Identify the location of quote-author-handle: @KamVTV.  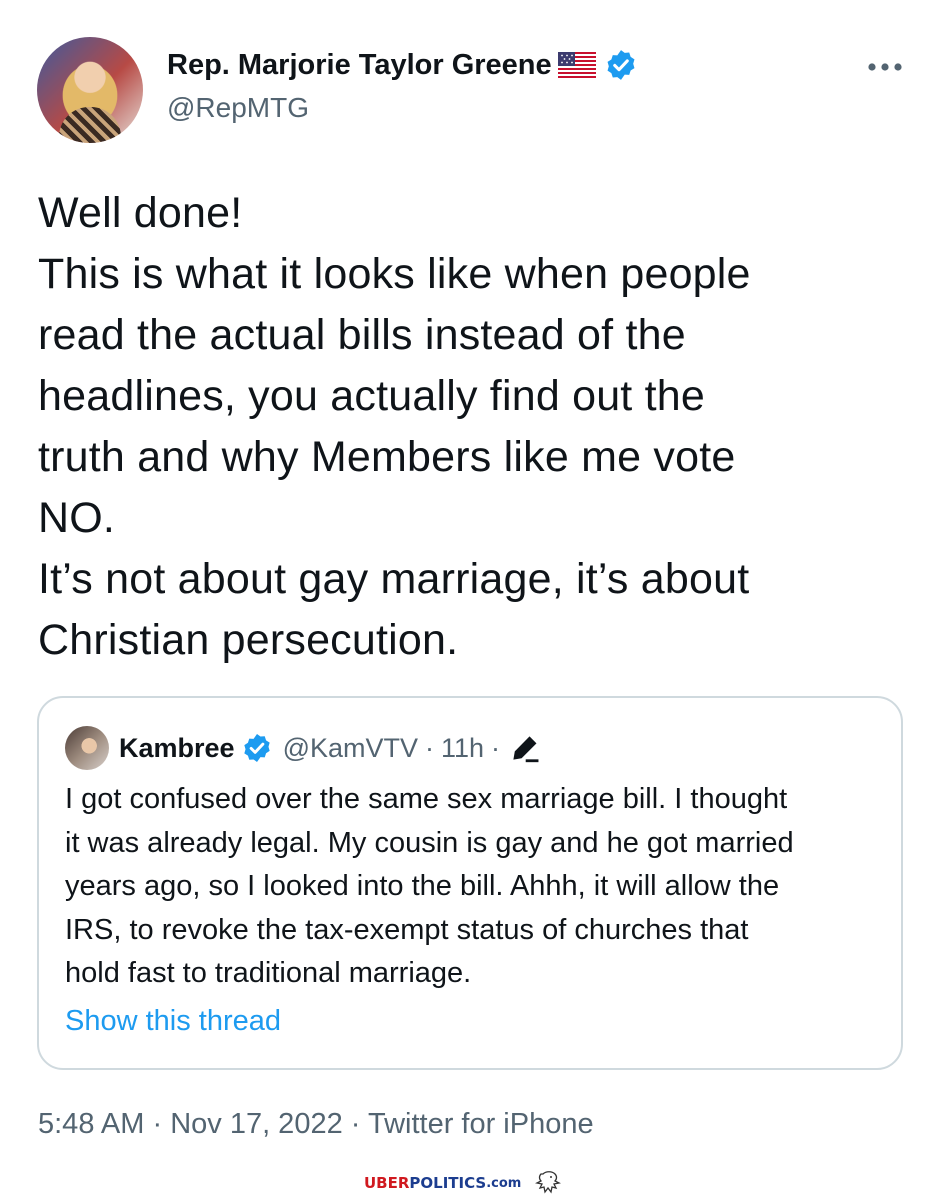
(350, 748).